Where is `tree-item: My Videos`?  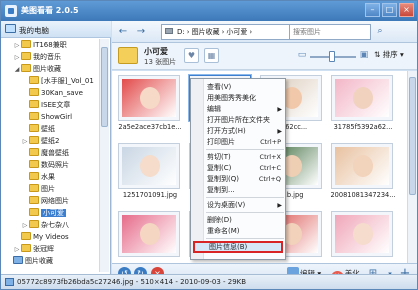
tree-item: My Videos is located at coordinates (41, 237).